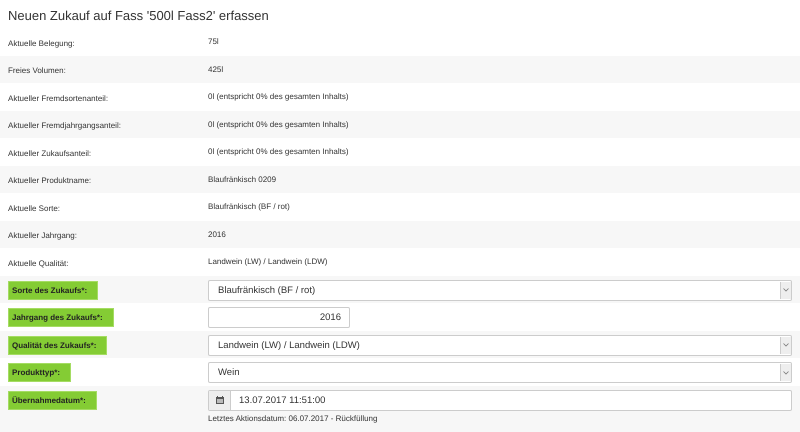 This screenshot has width=800, height=432. Describe the element at coordinates (34, 208) in the screenshot. I see `info-label: Aktuelle Sorte:` at that location.